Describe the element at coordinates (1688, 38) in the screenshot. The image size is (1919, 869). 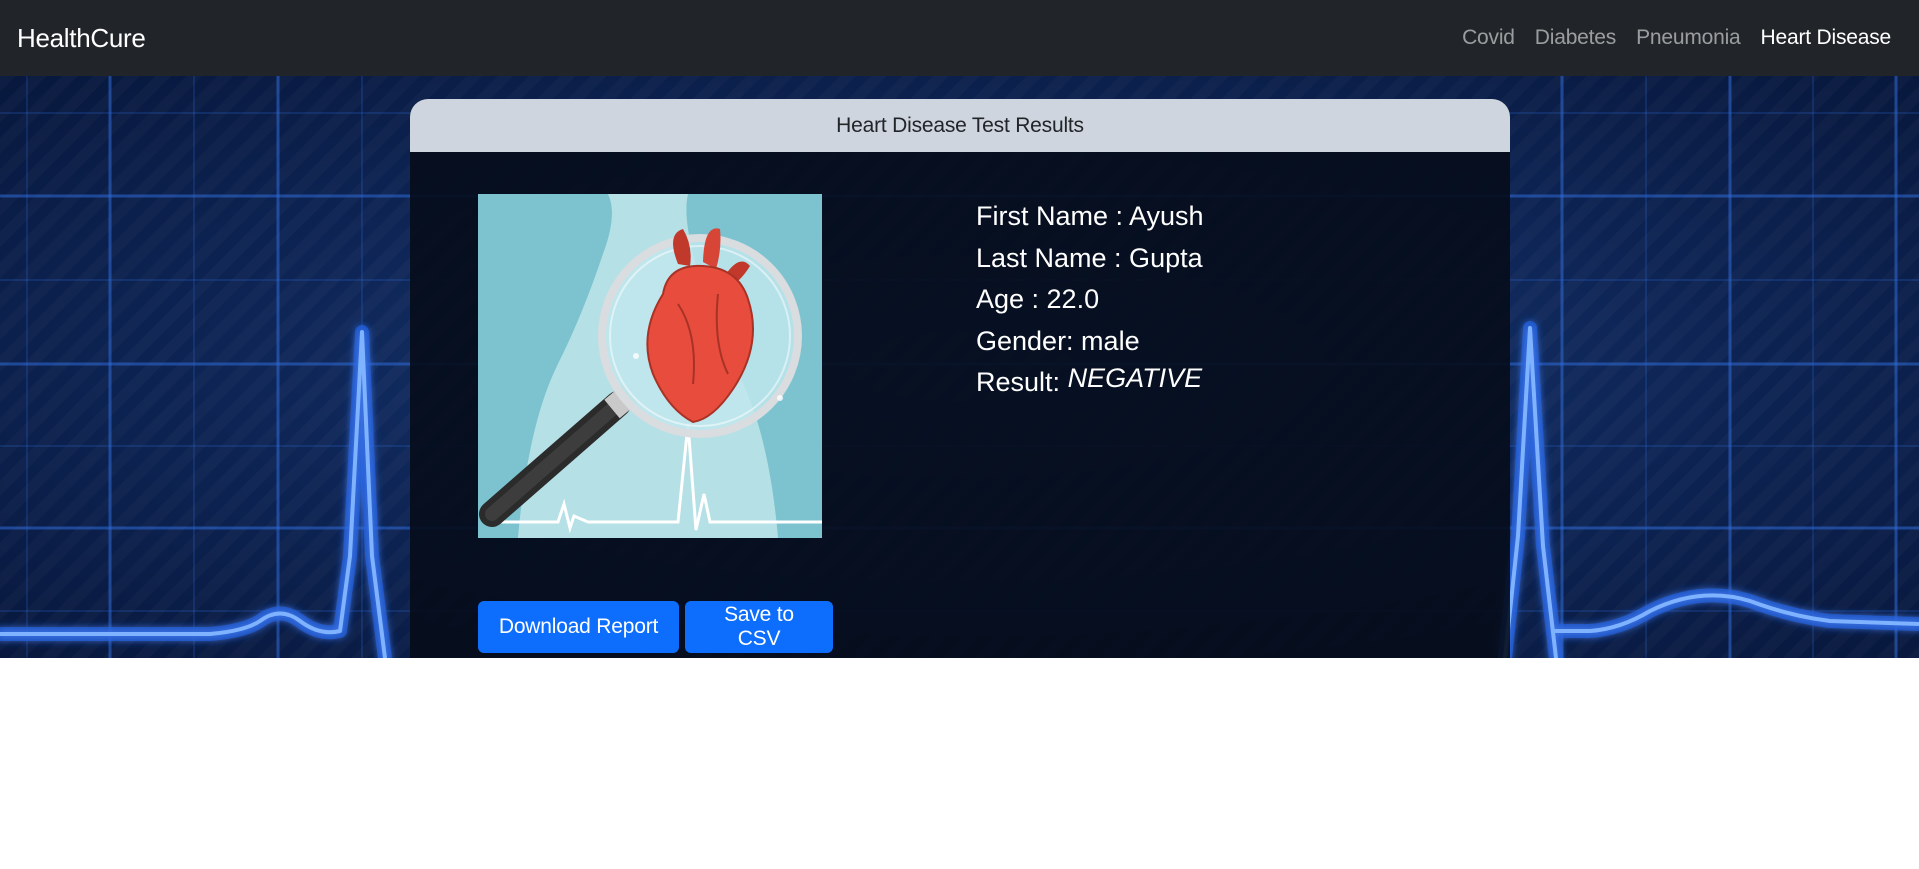
I see `nav-link-pneumonia: Pneumonia` at that location.